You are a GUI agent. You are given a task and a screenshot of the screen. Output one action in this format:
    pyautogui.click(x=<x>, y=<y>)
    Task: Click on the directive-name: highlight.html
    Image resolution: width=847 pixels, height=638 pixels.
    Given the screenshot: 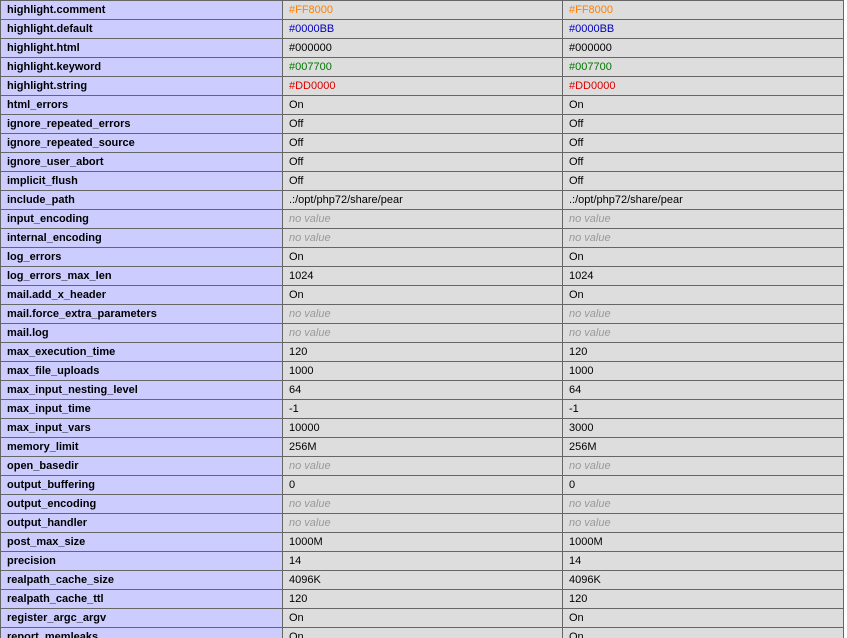 What is the action you would take?
    pyautogui.click(x=141, y=48)
    